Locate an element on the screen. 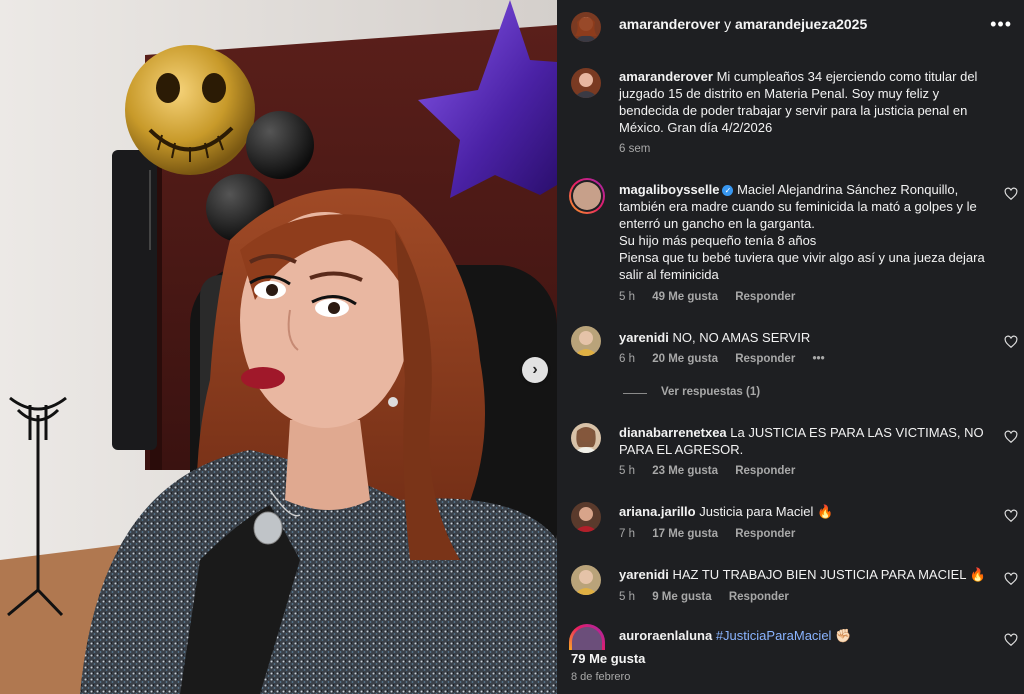 Image resolution: width=1024 pixels, height=694 pixels. comment-time: 6 h is located at coordinates (627, 359).